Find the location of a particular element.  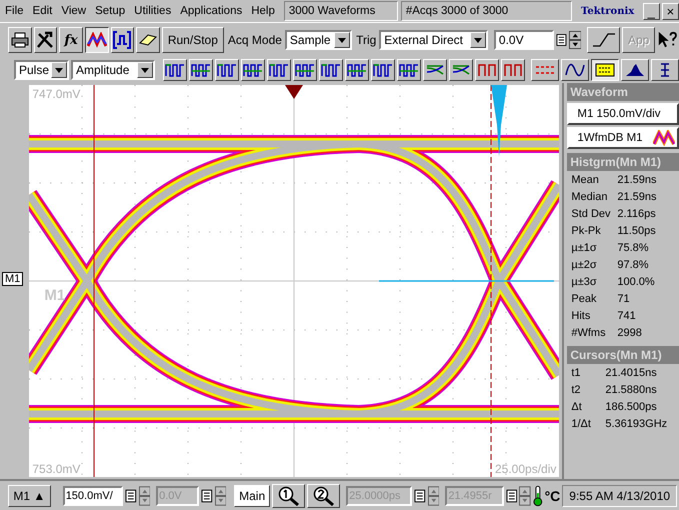

stat-label: Hits is located at coordinates (581, 316).